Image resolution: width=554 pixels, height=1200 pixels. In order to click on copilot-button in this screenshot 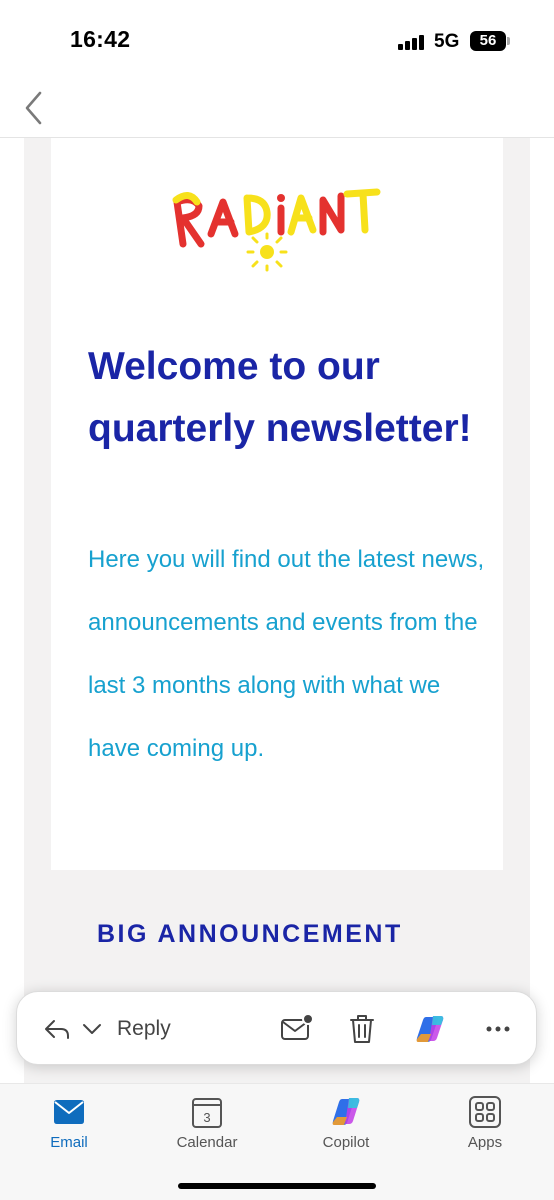, I will do `click(430, 1029)`.